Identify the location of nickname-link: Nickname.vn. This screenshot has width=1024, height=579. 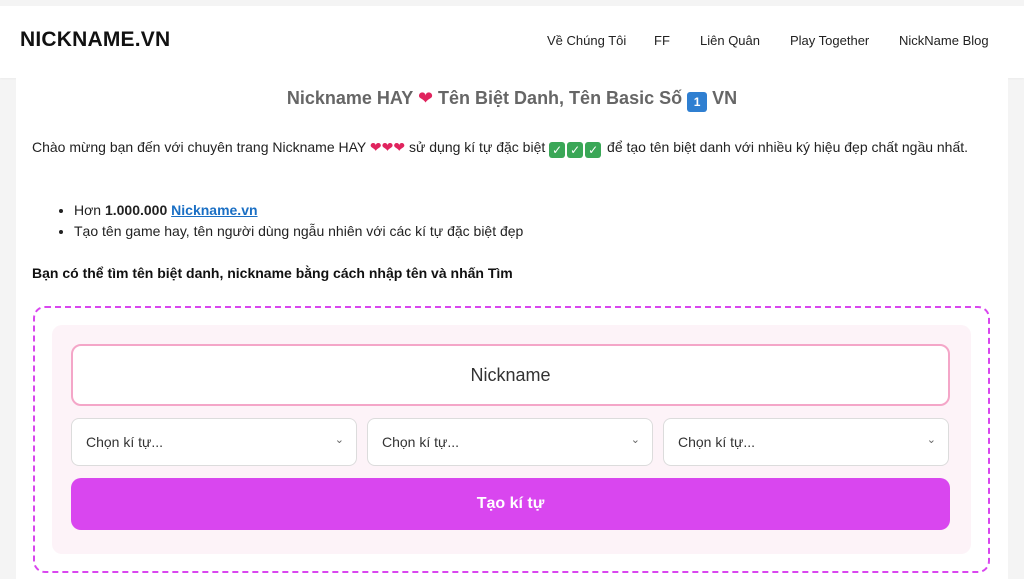
(214, 210).